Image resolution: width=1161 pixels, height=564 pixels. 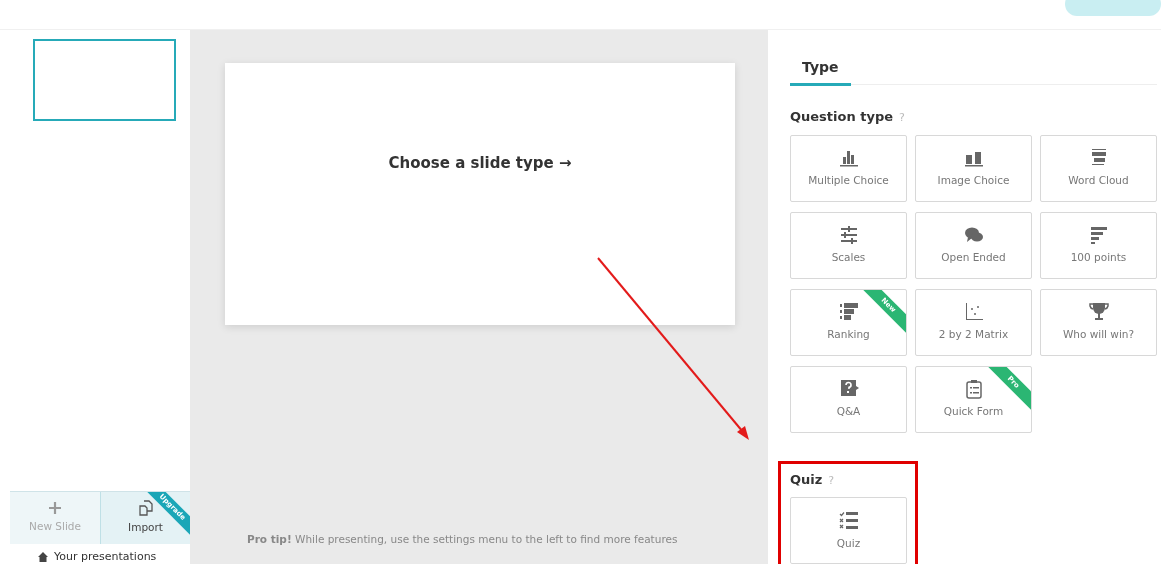 What do you see at coordinates (806, 479) in the screenshot?
I see `section-title: Quiz` at bounding box center [806, 479].